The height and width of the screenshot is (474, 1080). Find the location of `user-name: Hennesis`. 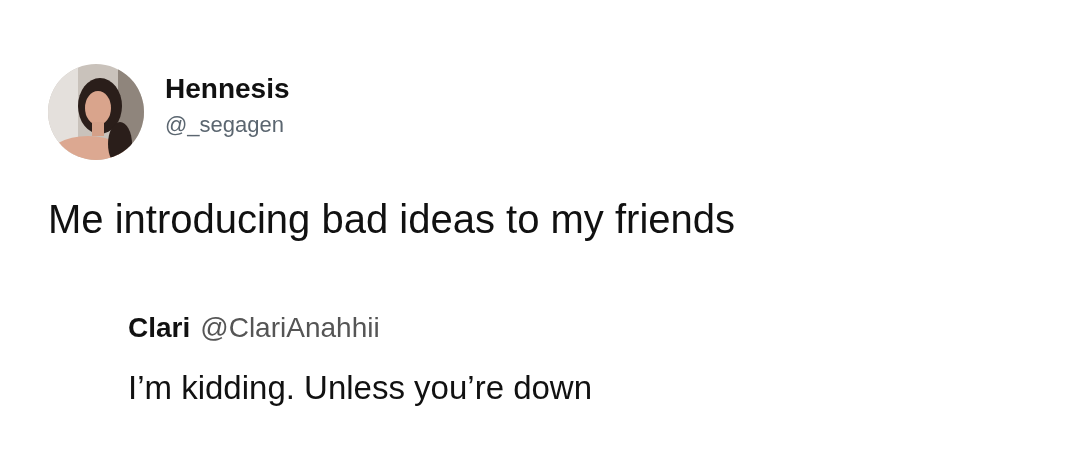

user-name: Hennesis is located at coordinates (227, 89).